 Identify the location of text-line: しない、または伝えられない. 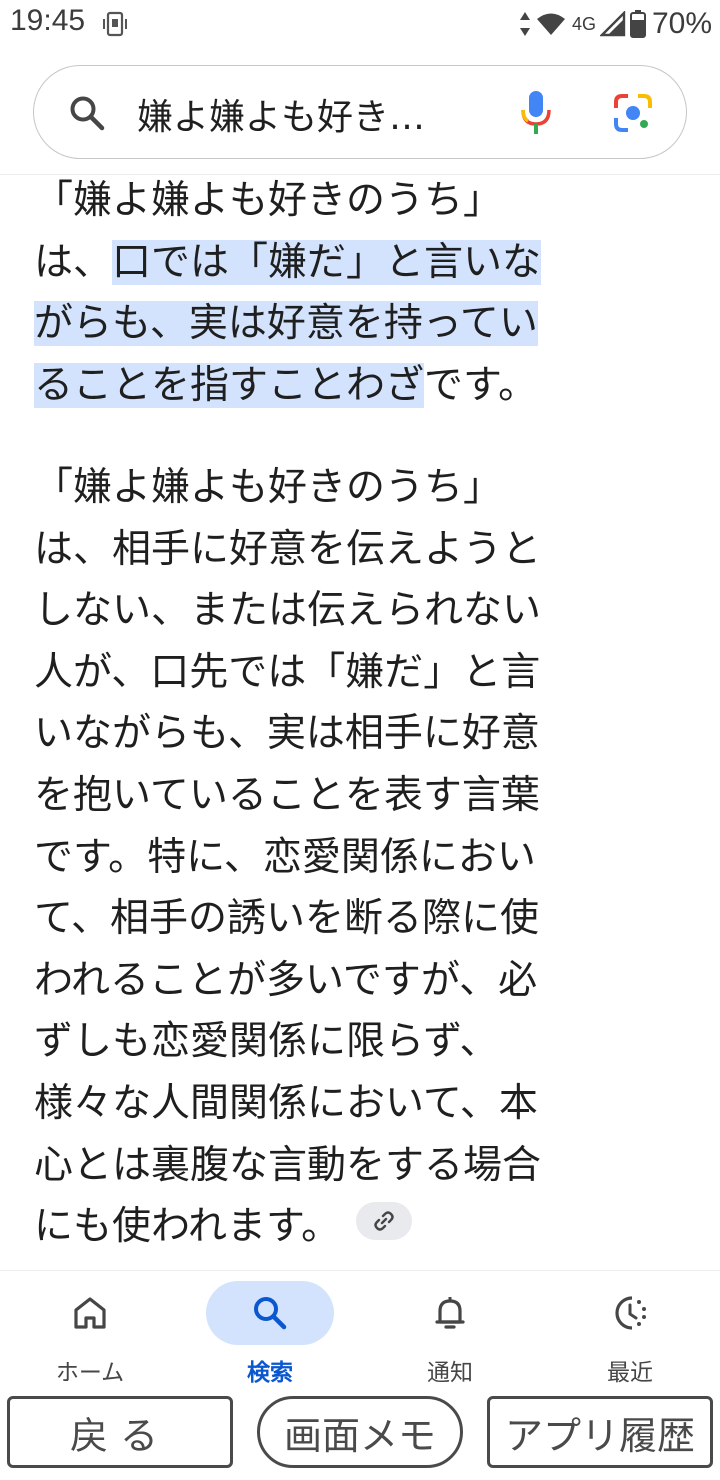
(288, 611).